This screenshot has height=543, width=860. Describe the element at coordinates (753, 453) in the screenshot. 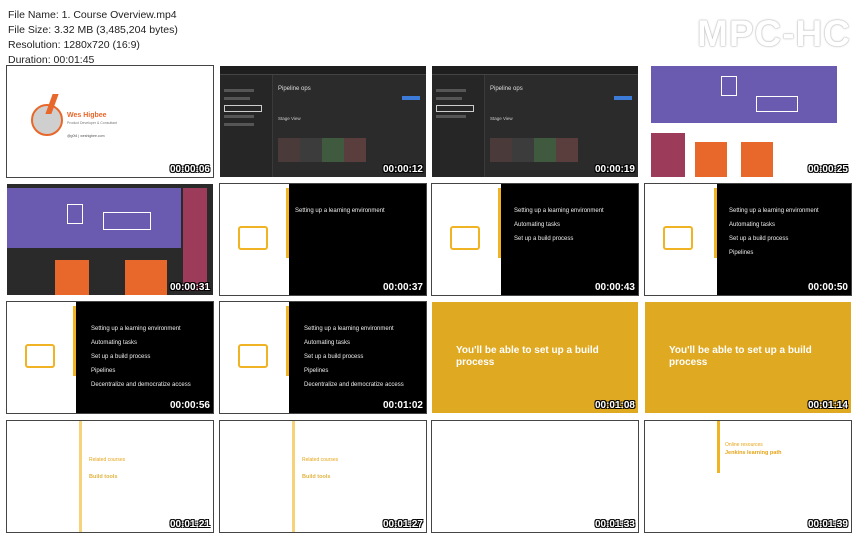

I see `slide-title: Jenkins learning path` at that location.